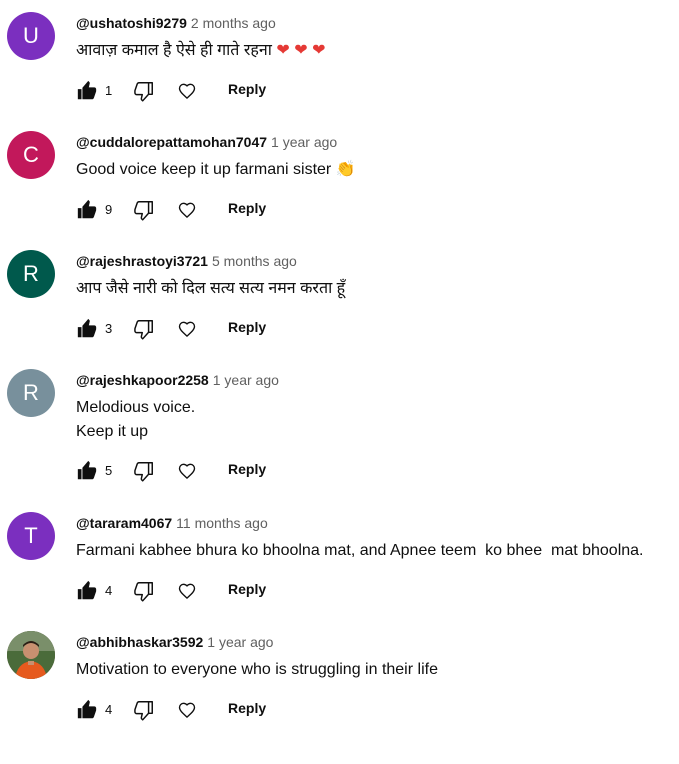 The height and width of the screenshot is (764, 679). What do you see at coordinates (222, 523) in the screenshot?
I see `comment-time: 11 months ago` at bounding box center [222, 523].